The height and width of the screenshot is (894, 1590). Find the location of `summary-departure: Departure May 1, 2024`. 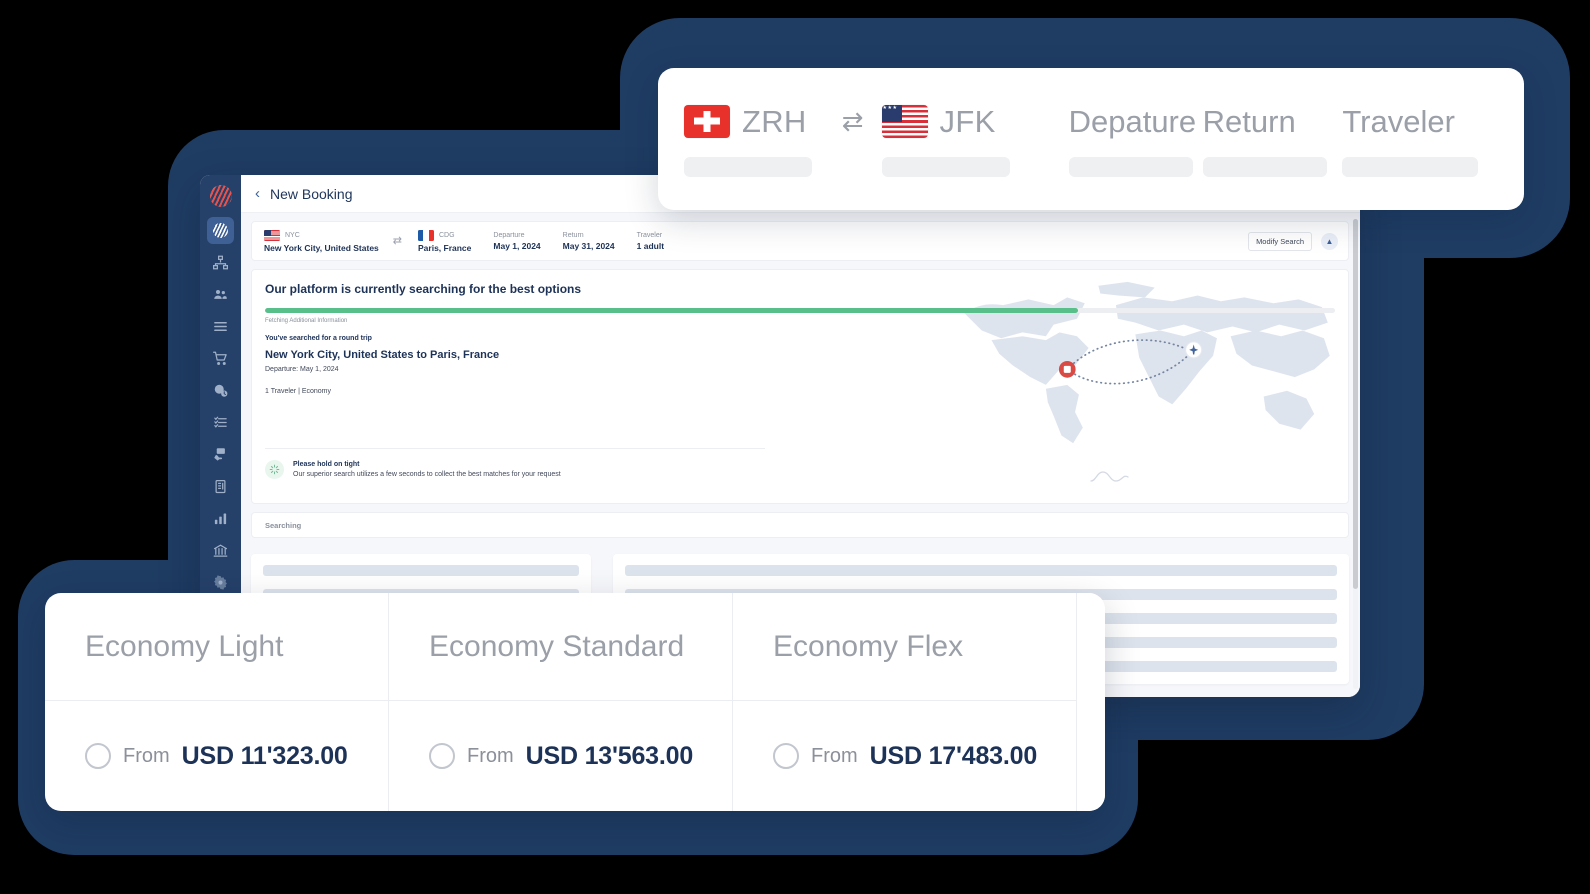

summary-departure: Departure May 1, 2024 is located at coordinates (516, 241).